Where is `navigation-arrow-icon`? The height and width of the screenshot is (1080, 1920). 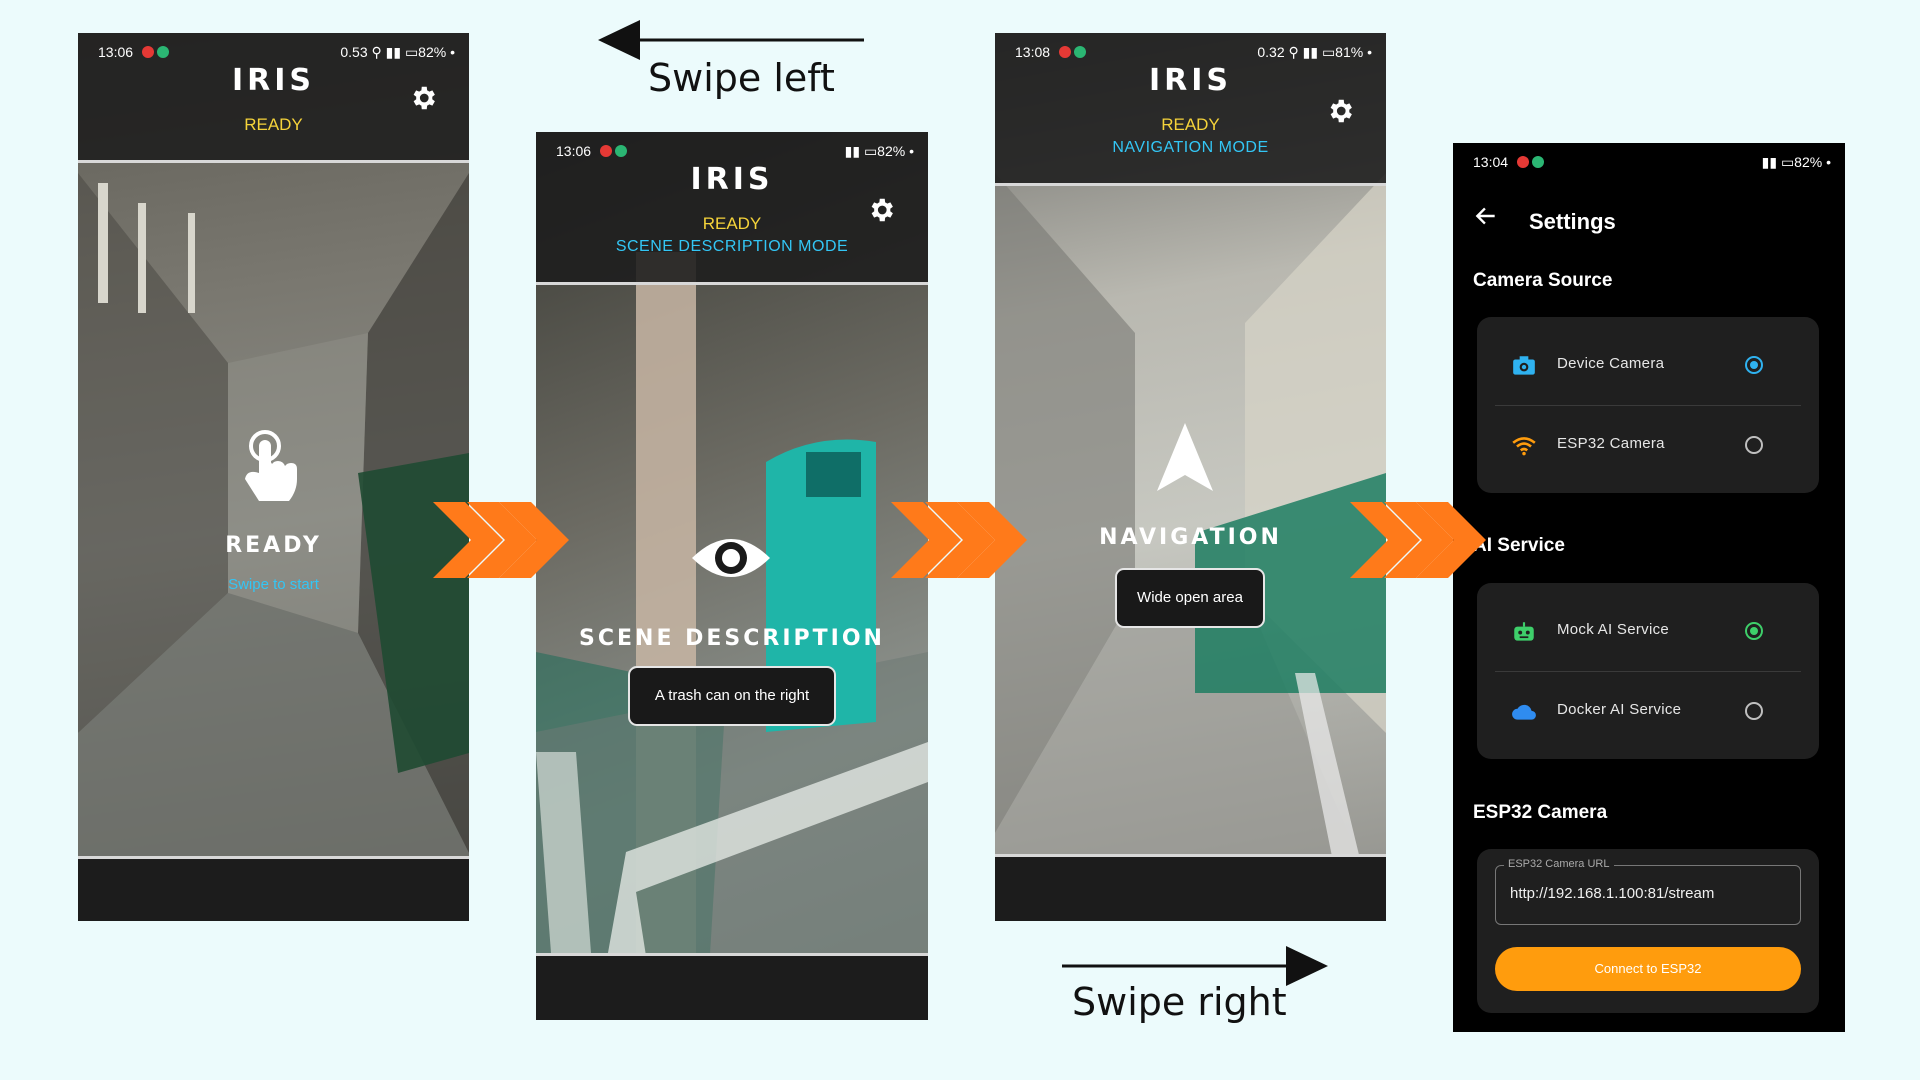
navigation-arrow-icon is located at coordinates (1185, 457).